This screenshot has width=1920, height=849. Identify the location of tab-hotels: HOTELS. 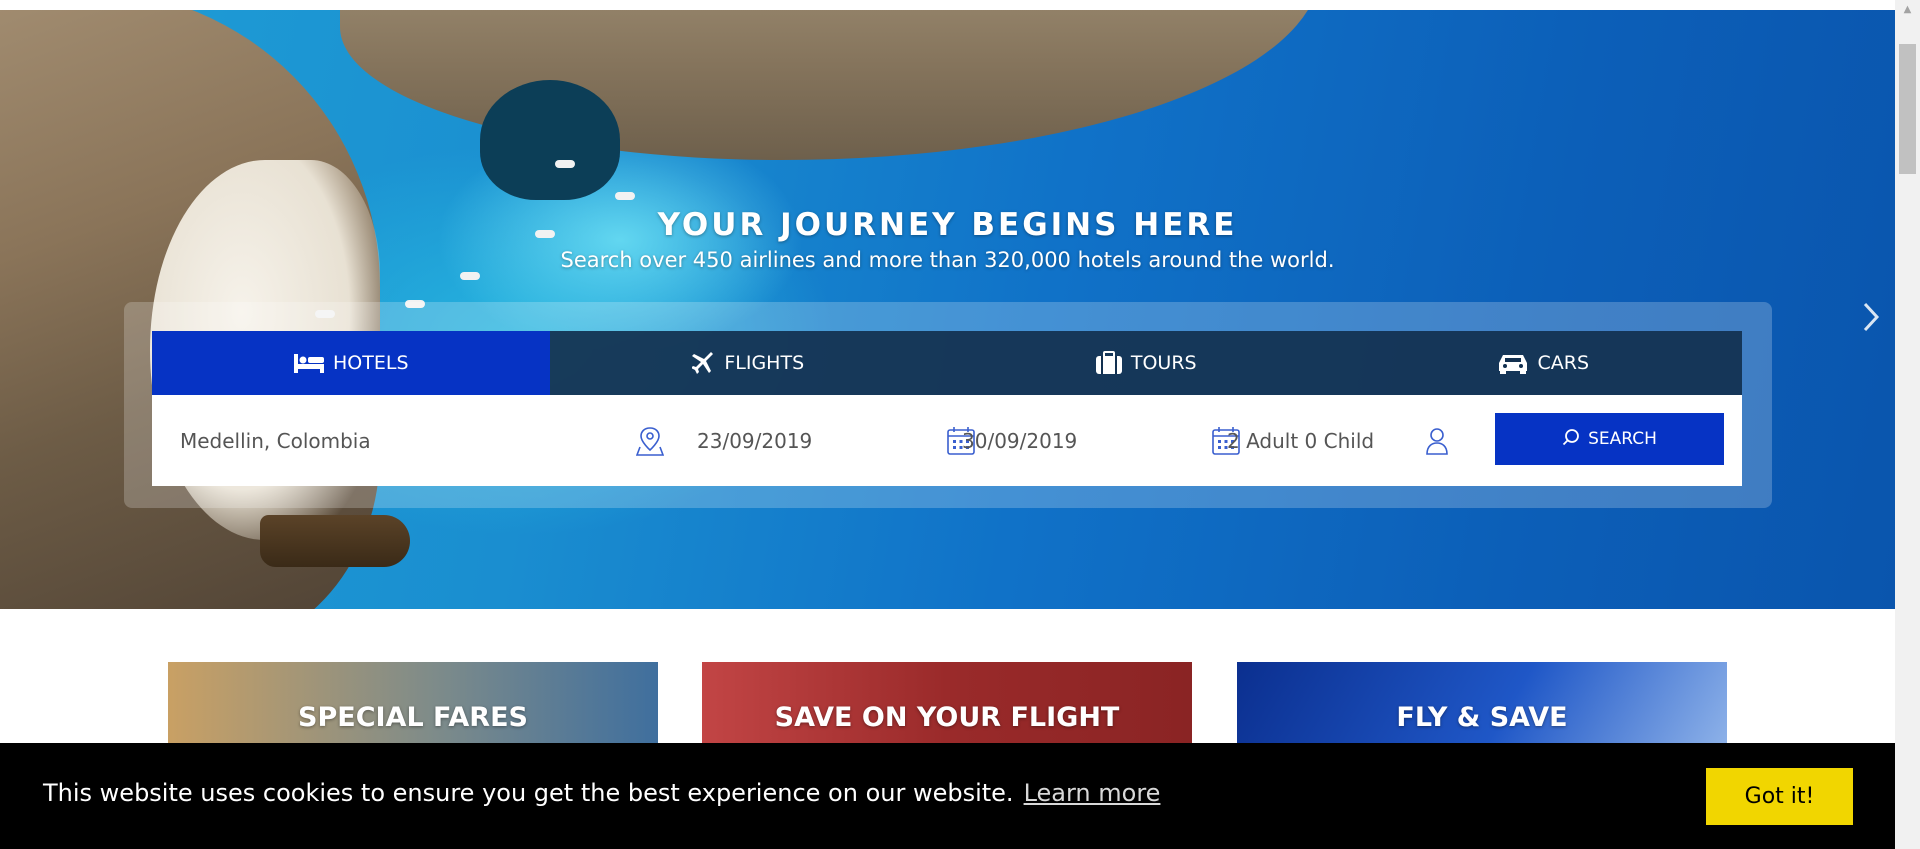
(351, 363).